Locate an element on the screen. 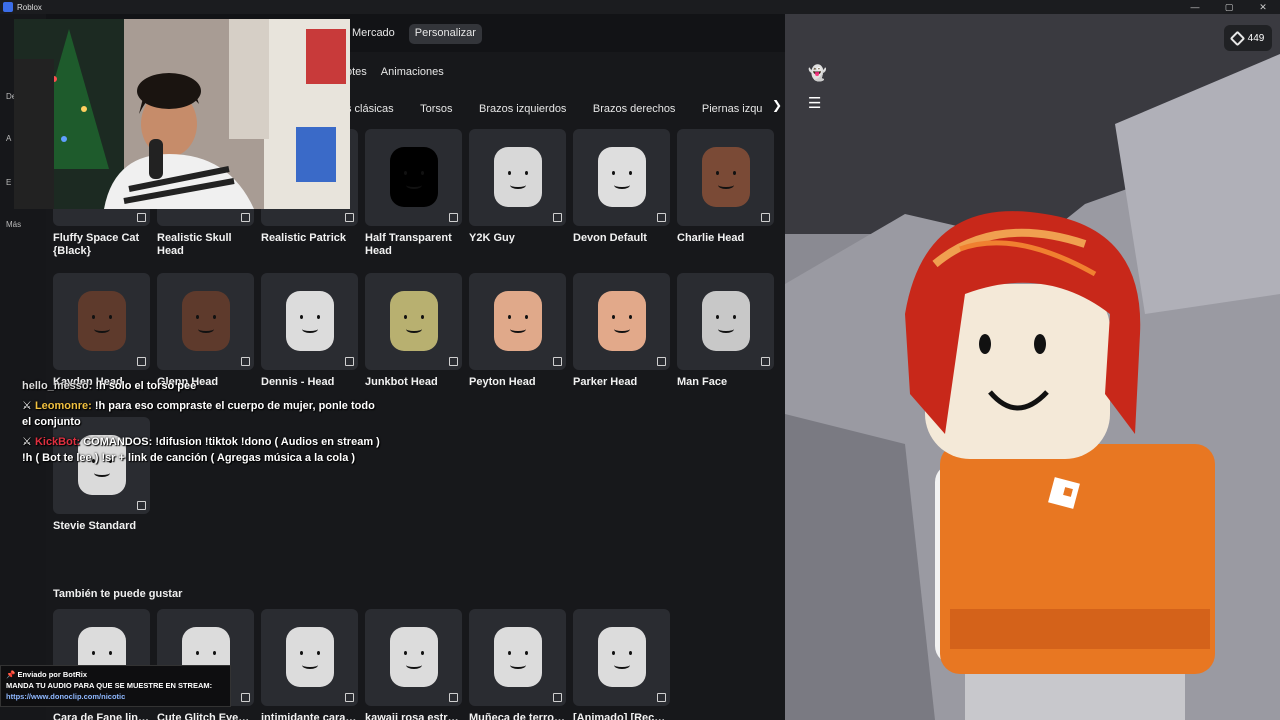  subtab-animaciones: Animaciones is located at coordinates (412, 72).